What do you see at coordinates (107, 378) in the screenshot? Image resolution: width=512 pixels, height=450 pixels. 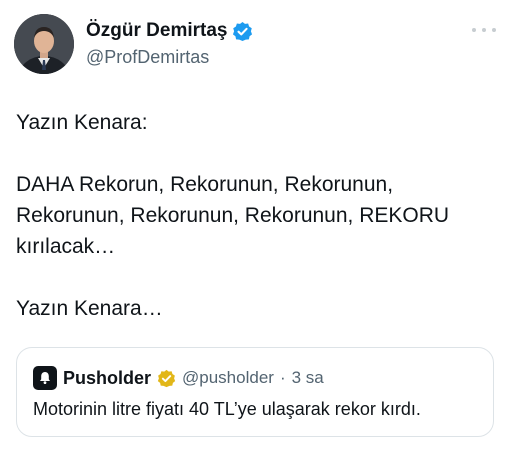 I see `quoted-display-name: Pusholder` at bounding box center [107, 378].